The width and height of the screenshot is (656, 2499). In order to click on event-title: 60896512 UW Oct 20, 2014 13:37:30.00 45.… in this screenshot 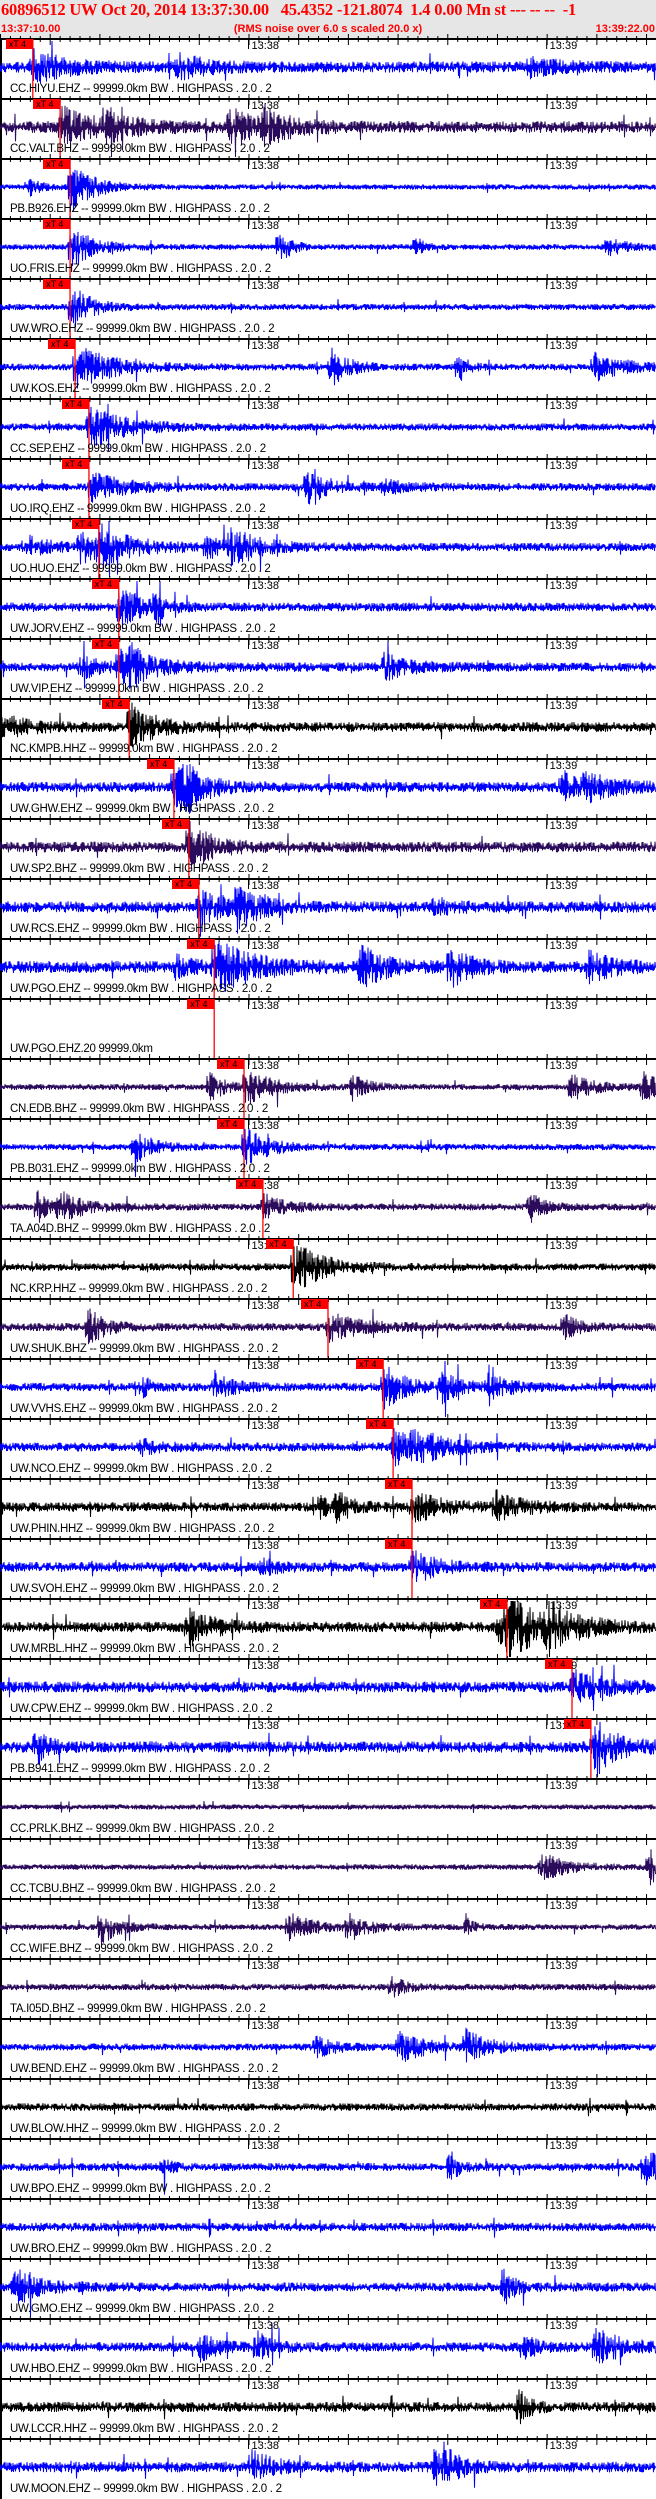, I will do `click(289, 9)`.